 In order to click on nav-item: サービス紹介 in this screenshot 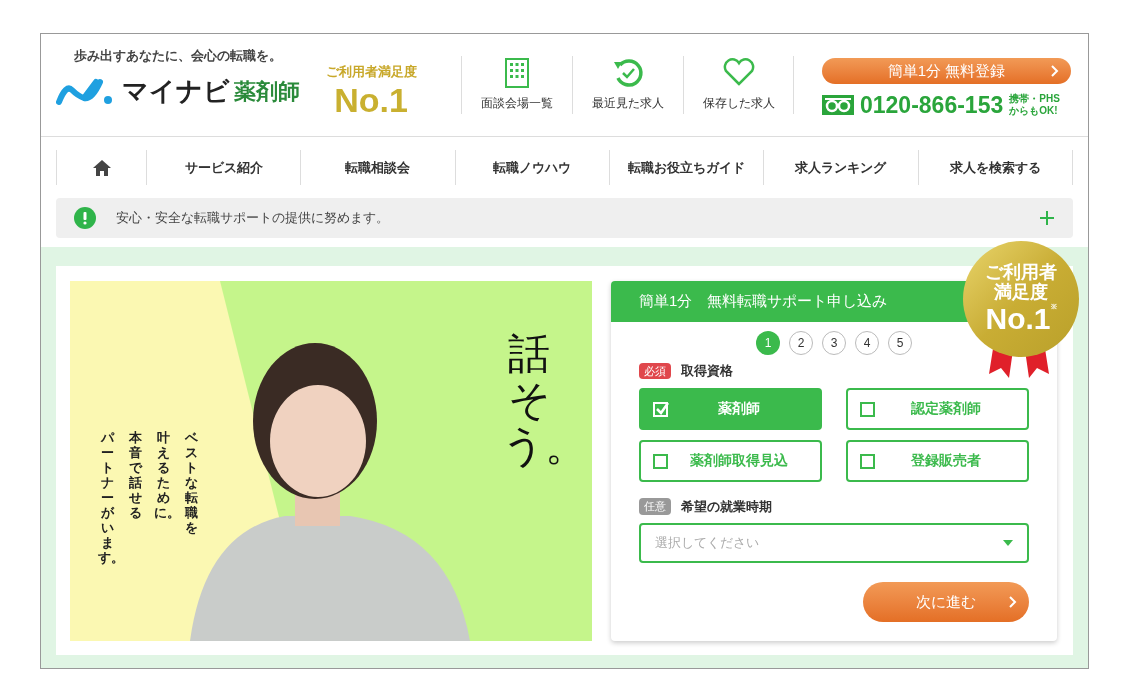, I will do `click(224, 167)`.